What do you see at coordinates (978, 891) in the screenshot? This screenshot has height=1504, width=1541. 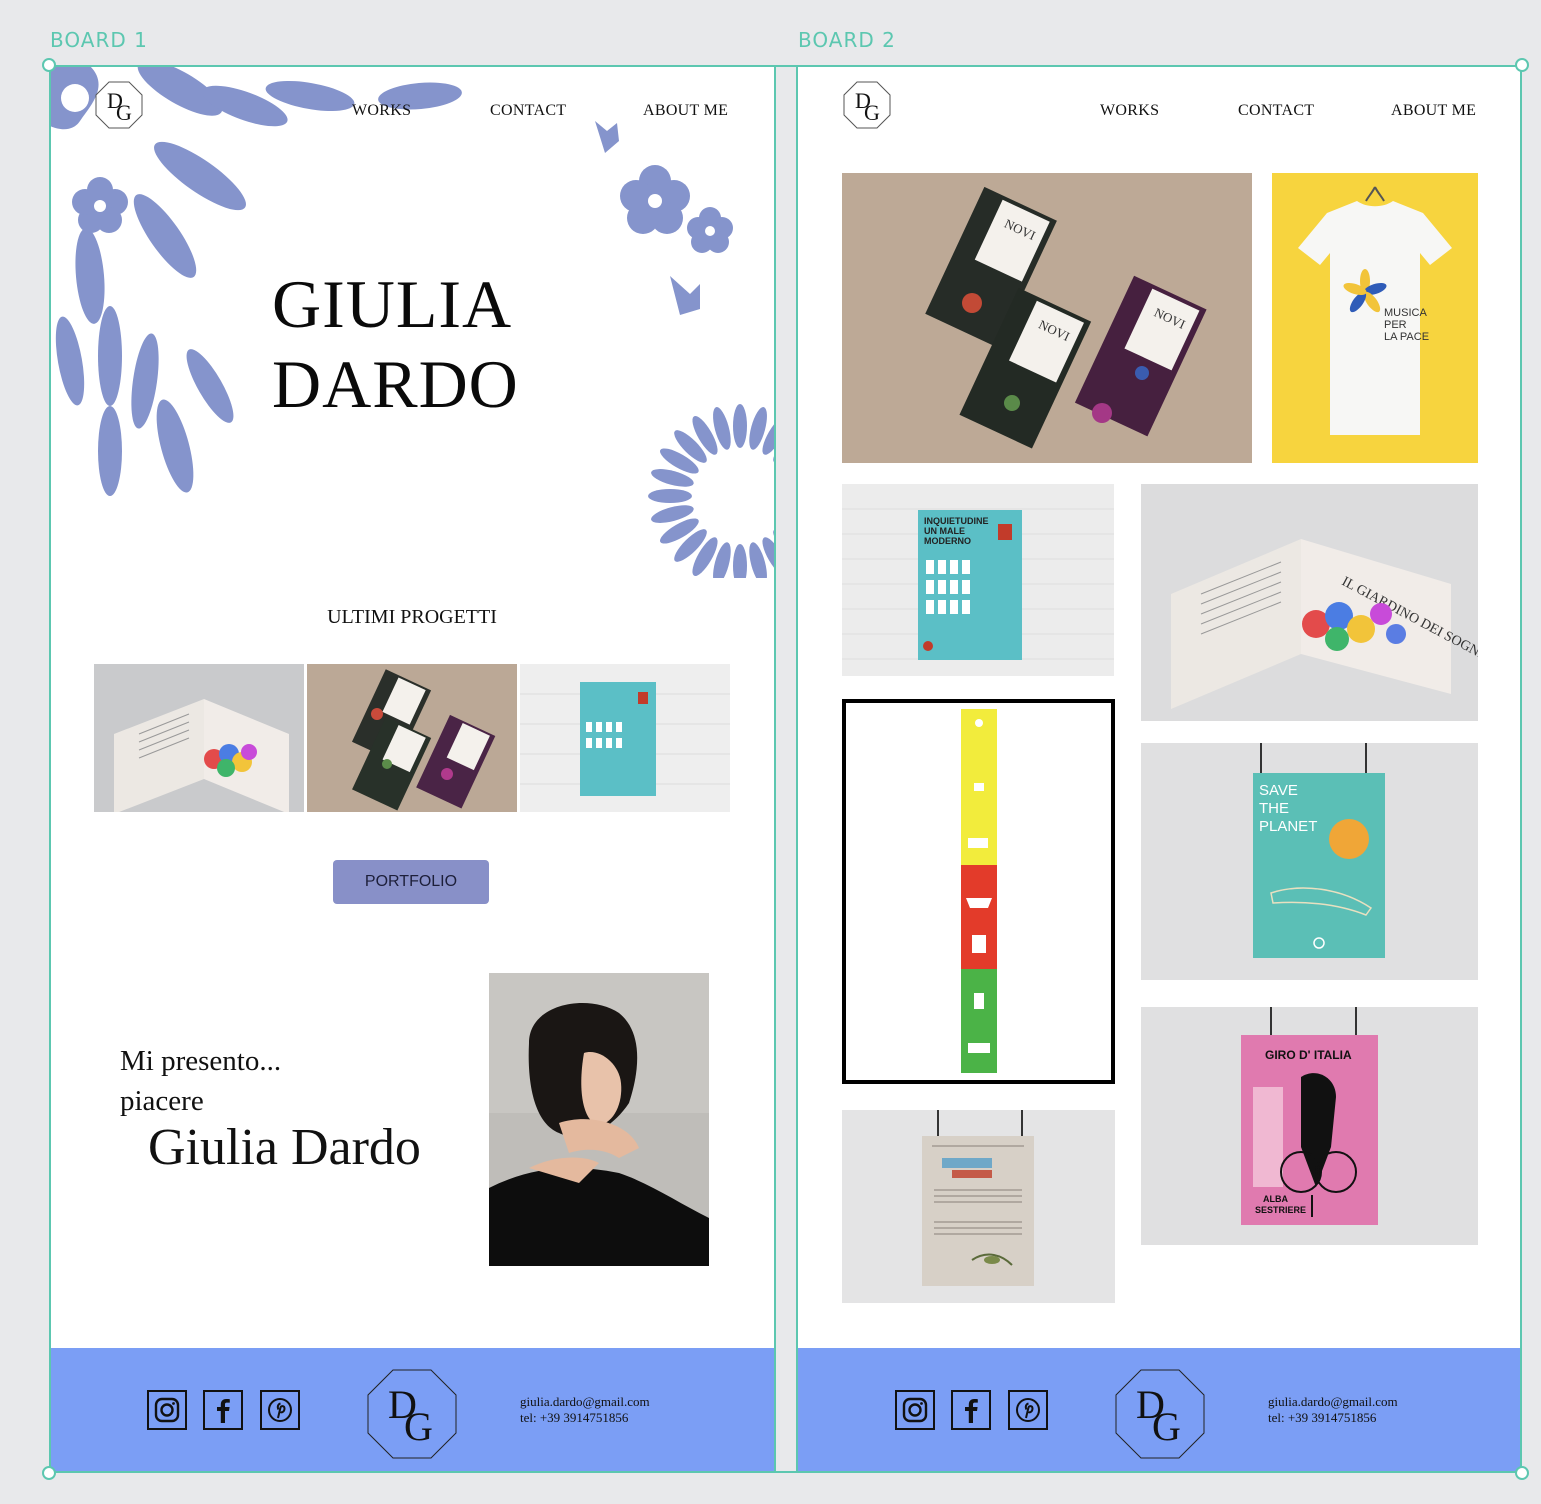 I see `gallery-strip` at bounding box center [978, 891].